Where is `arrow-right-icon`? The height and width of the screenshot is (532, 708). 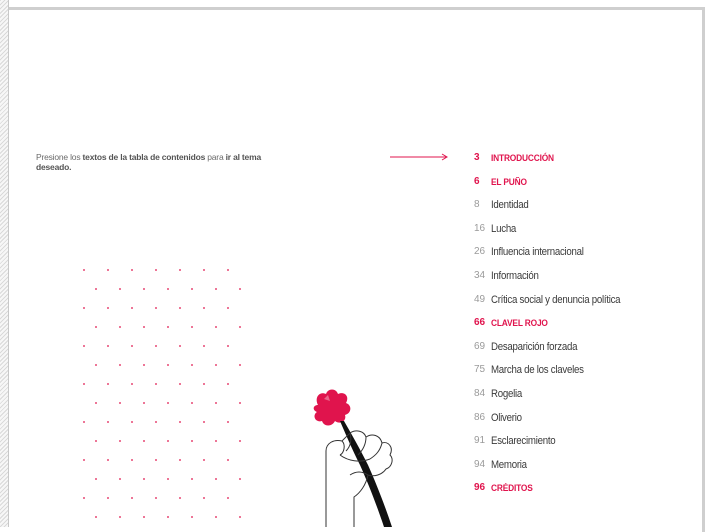 arrow-right-icon is located at coordinates (419, 157).